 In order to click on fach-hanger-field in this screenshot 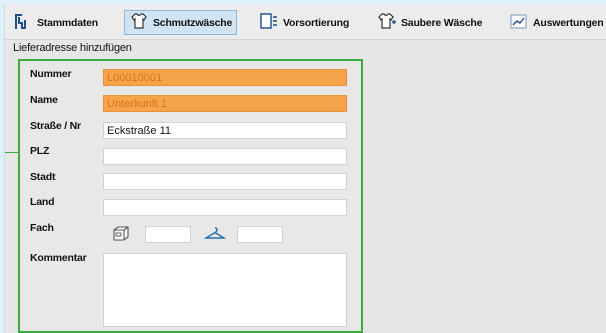, I will do `click(260, 234)`.